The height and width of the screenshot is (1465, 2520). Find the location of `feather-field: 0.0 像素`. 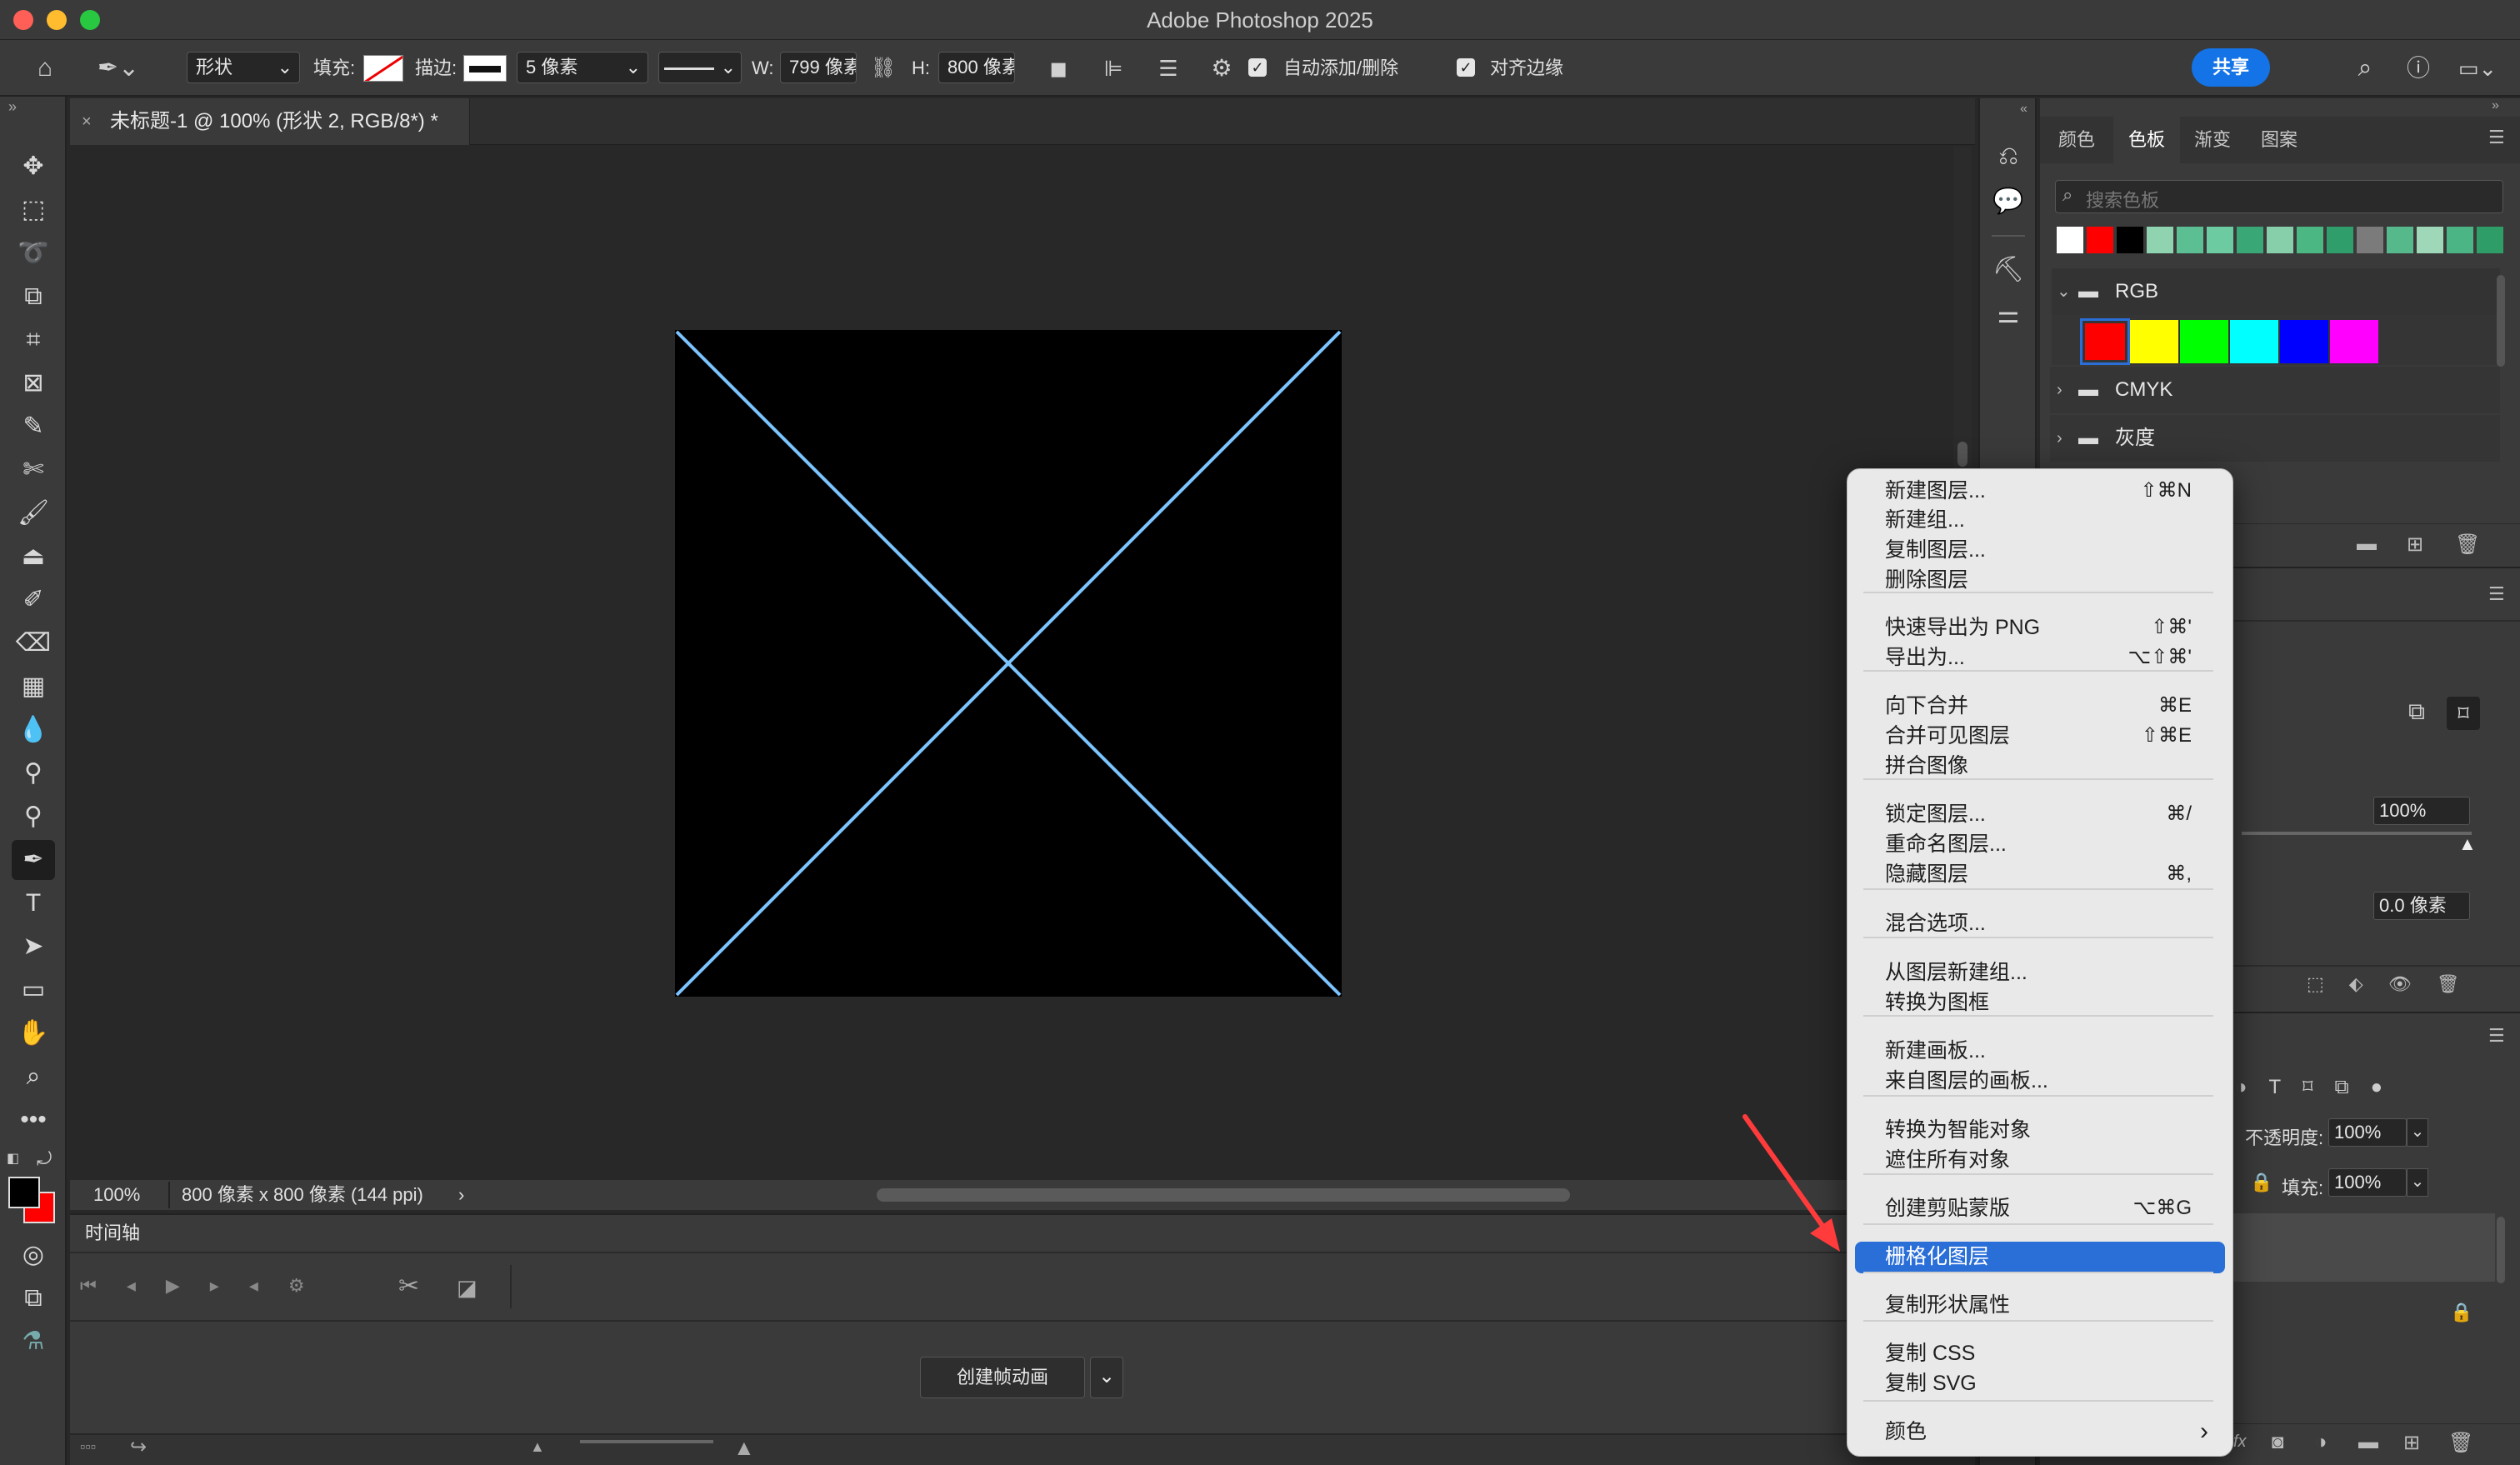

feather-field: 0.0 像素 is located at coordinates (2421, 906).